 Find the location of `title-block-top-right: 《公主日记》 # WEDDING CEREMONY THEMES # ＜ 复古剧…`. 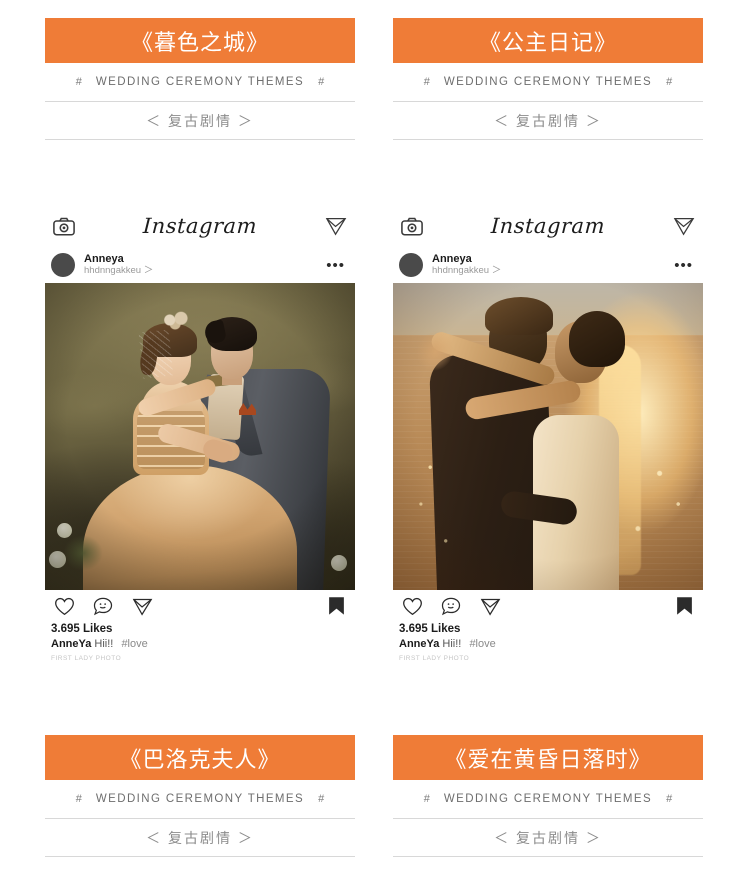

title-block-top-right: 《公主日记》 # WEDDING CEREMONY THEMES # ＜ 复古剧… is located at coordinates (548, 79).